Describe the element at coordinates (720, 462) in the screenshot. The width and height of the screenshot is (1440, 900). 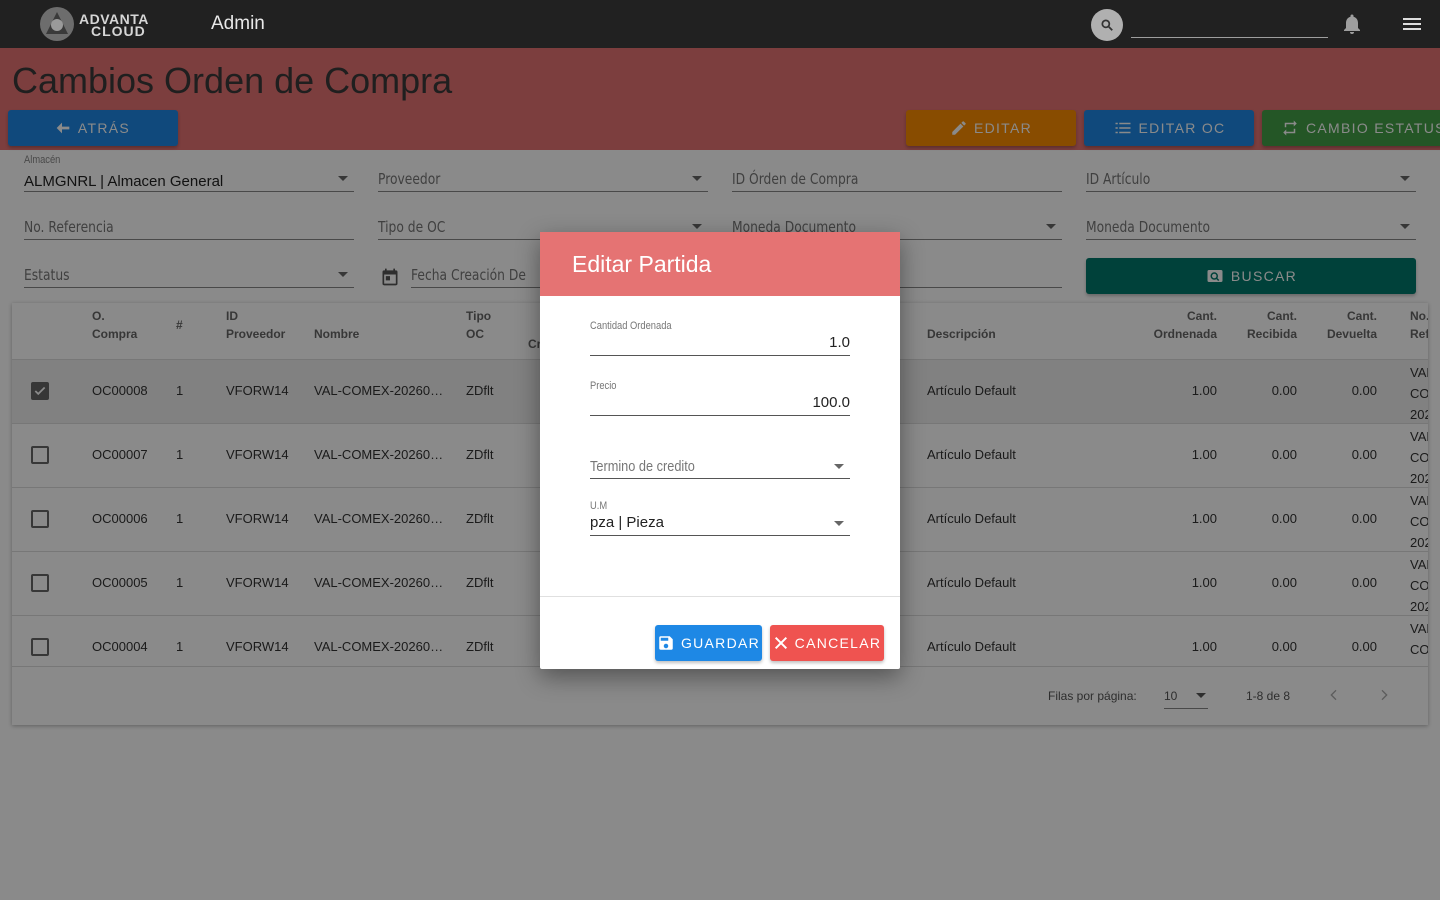
I see `termino-credito-select: Termino de credito` at that location.